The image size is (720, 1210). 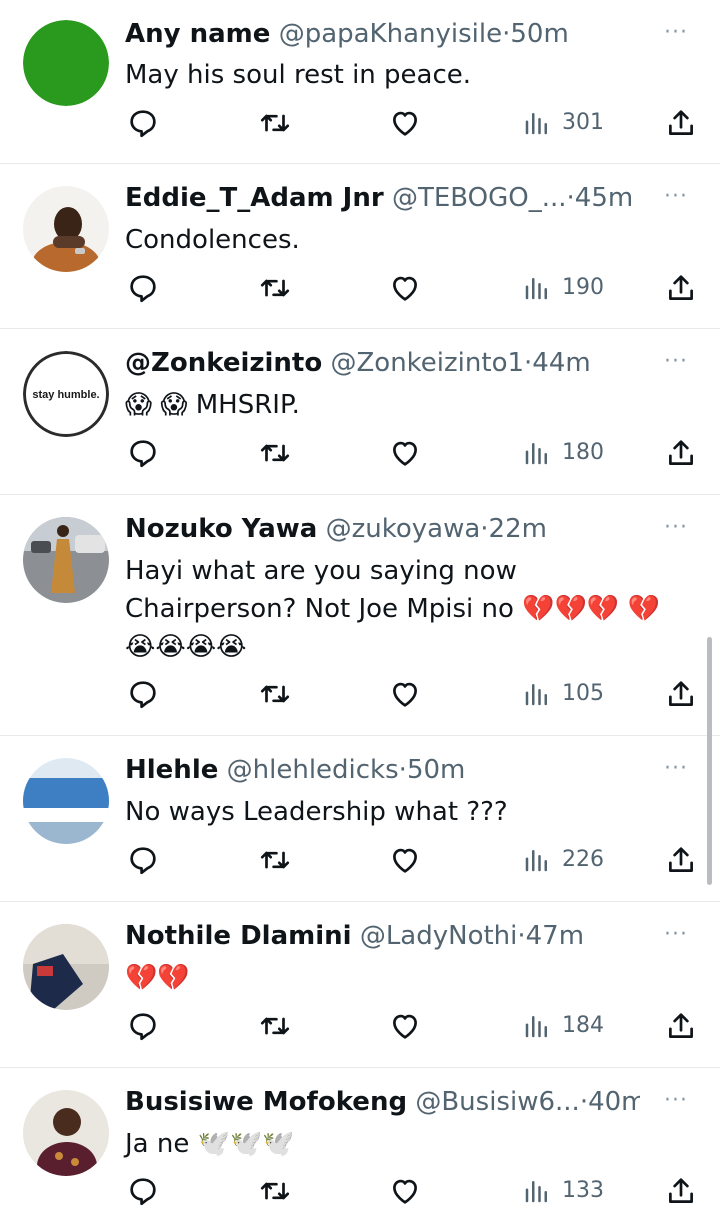 I want to click on author-handle: @Zonkeizinto1, so click(x=427, y=363).